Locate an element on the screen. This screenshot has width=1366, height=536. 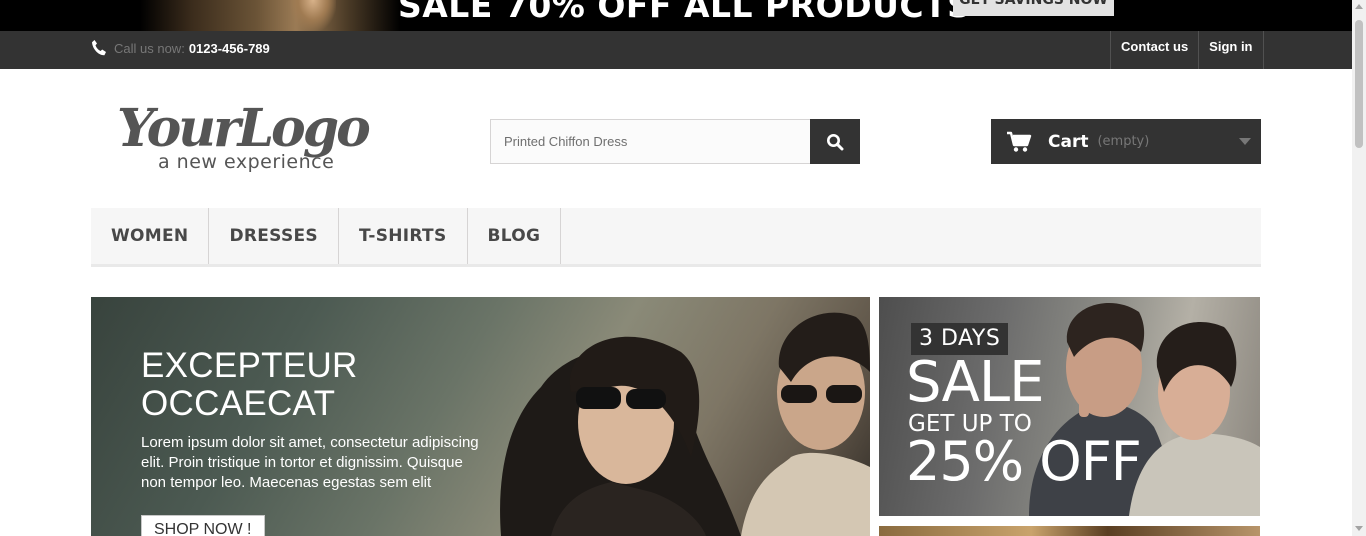
logo-main: YourLogo is located at coordinates (243, 128).